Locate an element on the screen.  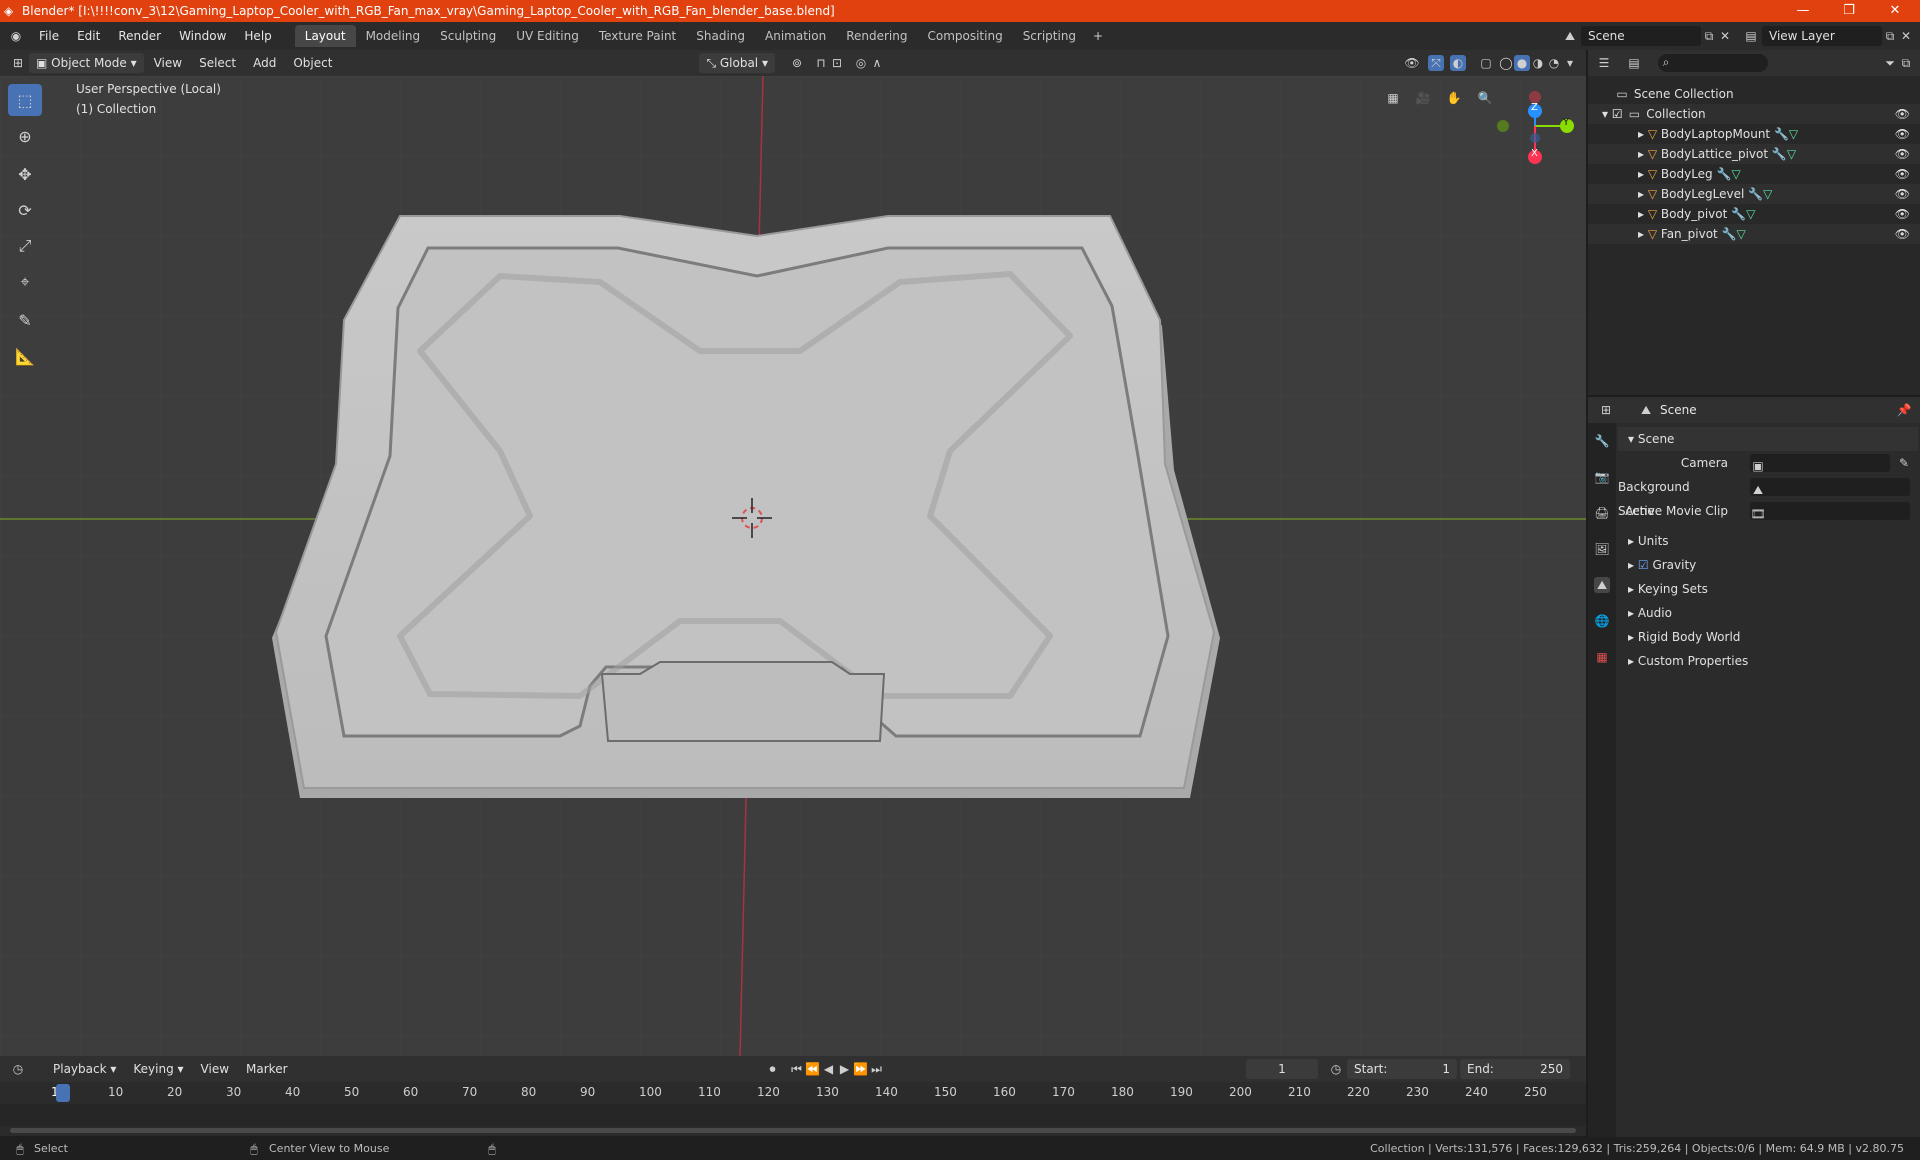
new-collection-icon: ⧉ is located at coordinates (1906, 63).